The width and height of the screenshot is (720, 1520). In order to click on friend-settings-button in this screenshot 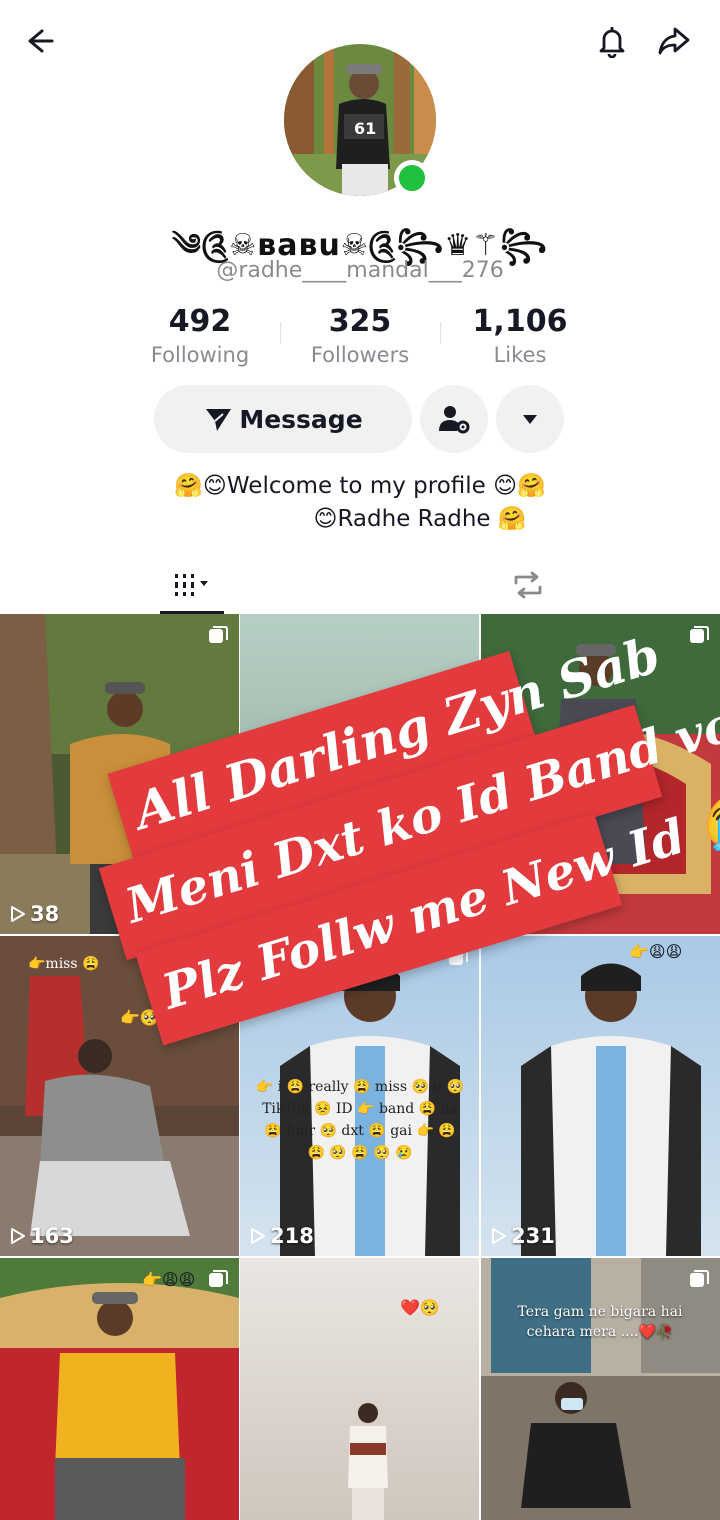, I will do `click(454, 419)`.